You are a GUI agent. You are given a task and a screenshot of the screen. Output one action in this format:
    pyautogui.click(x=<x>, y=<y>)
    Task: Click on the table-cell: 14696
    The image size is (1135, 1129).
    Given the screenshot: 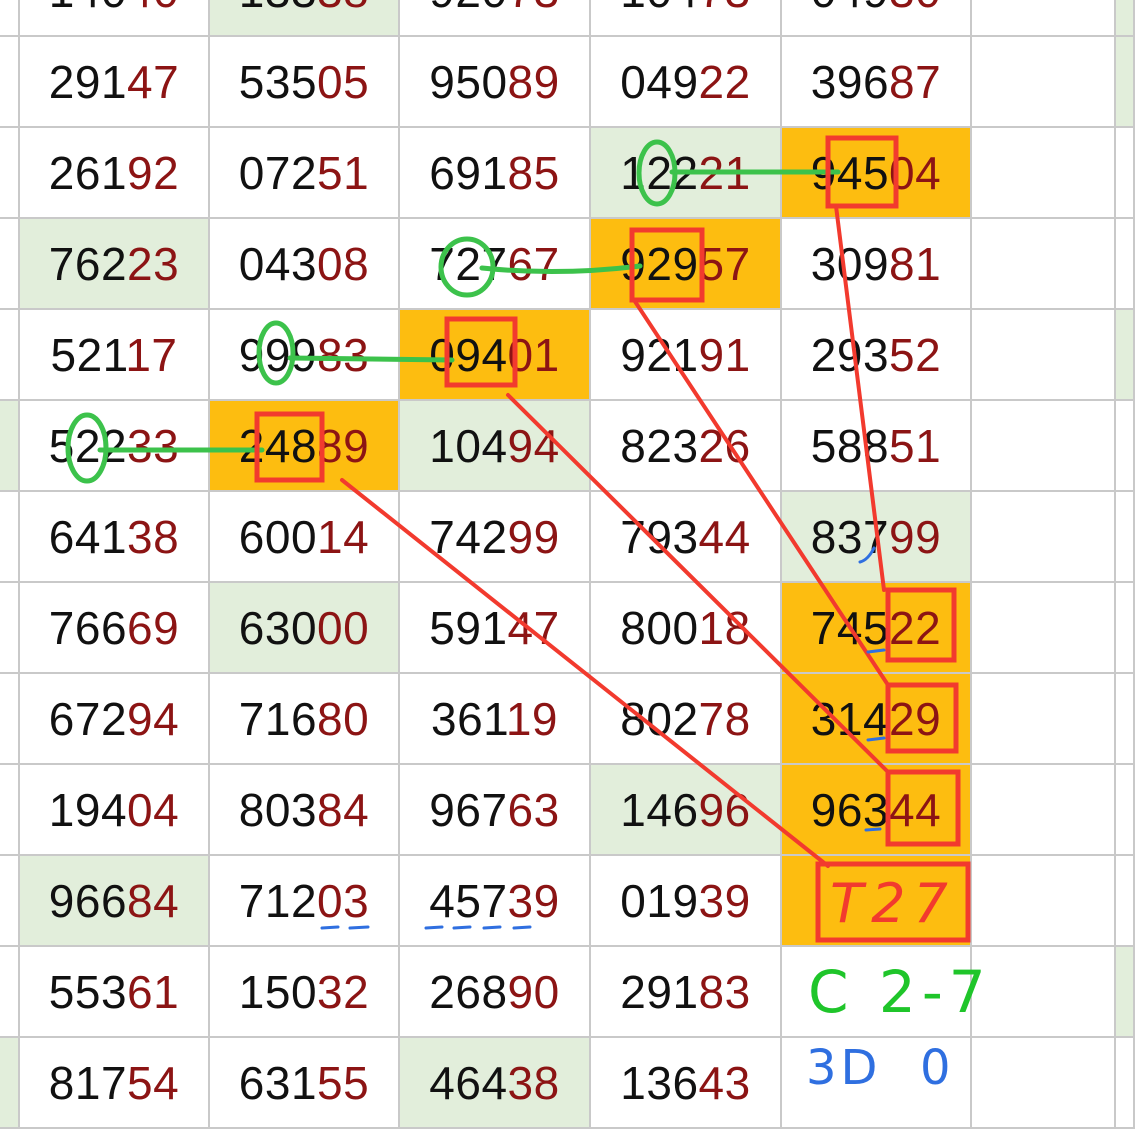 What is the action you would take?
    pyautogui.click(x=686, y=810)
    